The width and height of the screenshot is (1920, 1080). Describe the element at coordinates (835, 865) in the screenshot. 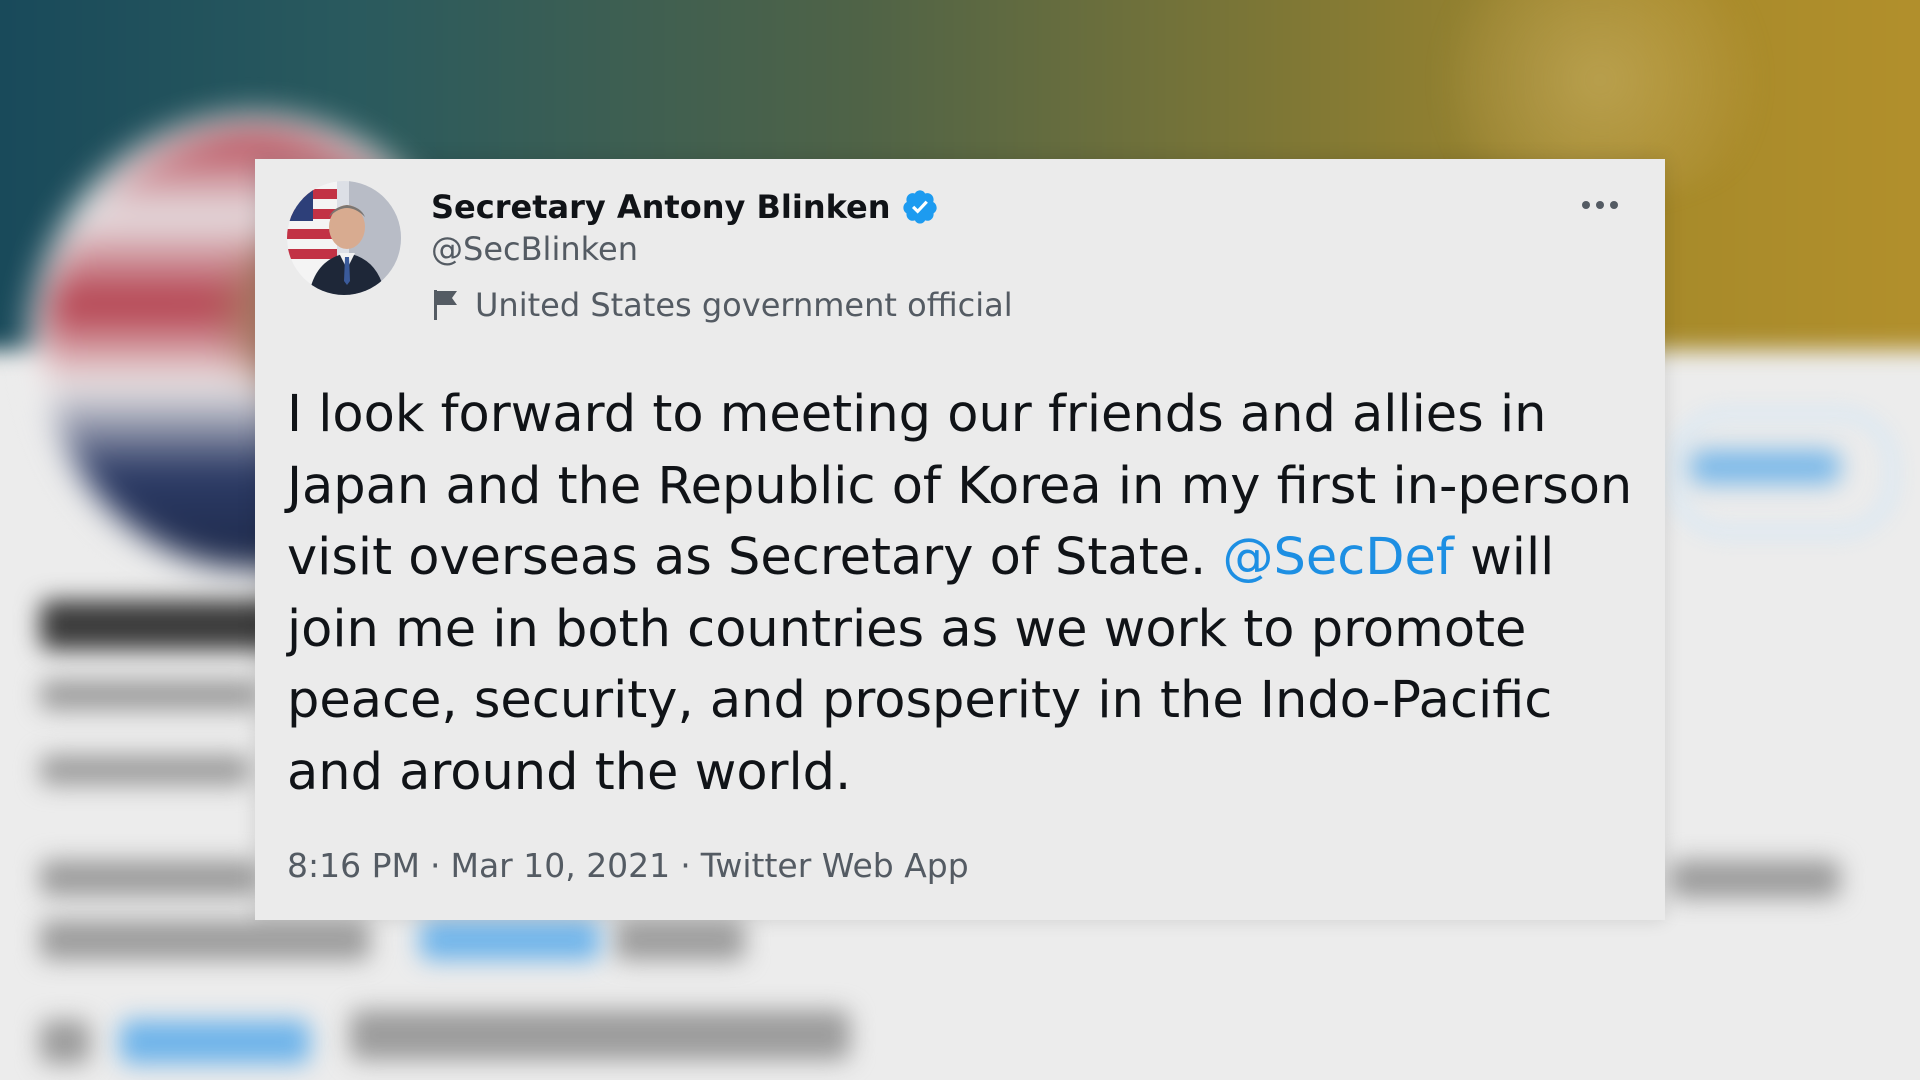

I see `tweet-source: Twitter Web App` at that location.